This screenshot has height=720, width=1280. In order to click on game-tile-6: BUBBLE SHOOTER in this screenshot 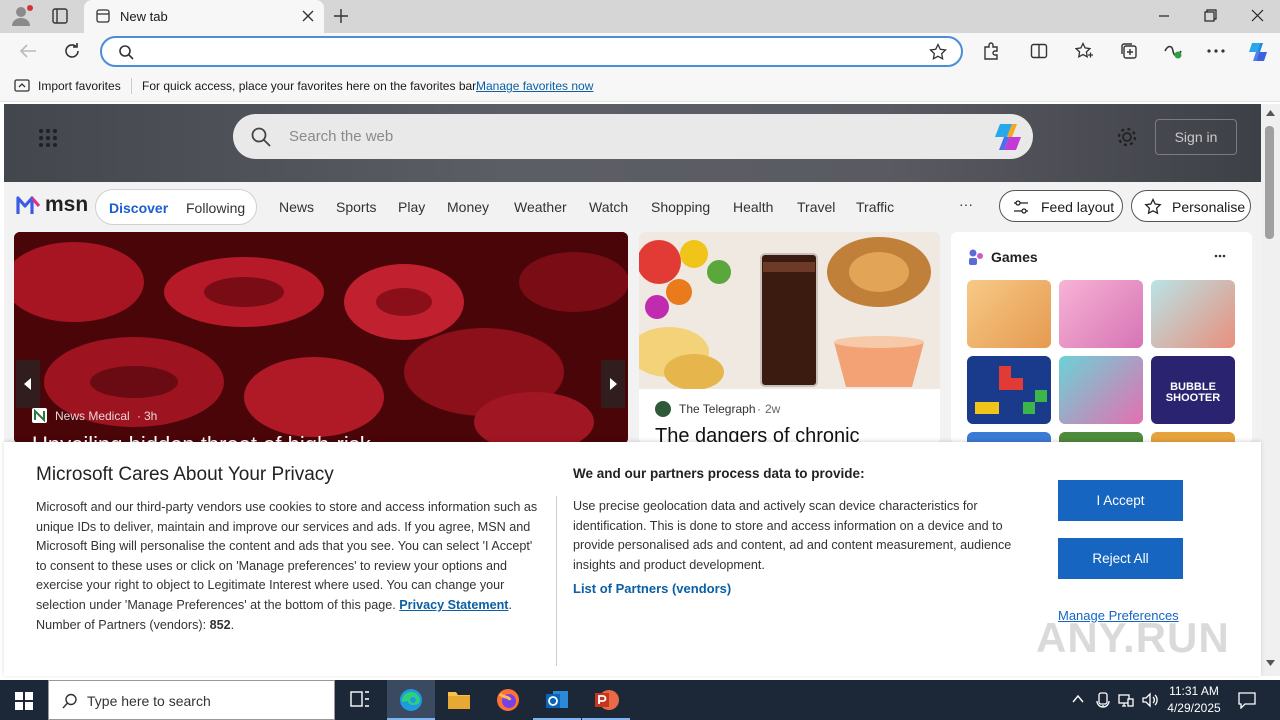, I will do `click(1193, 390)`.